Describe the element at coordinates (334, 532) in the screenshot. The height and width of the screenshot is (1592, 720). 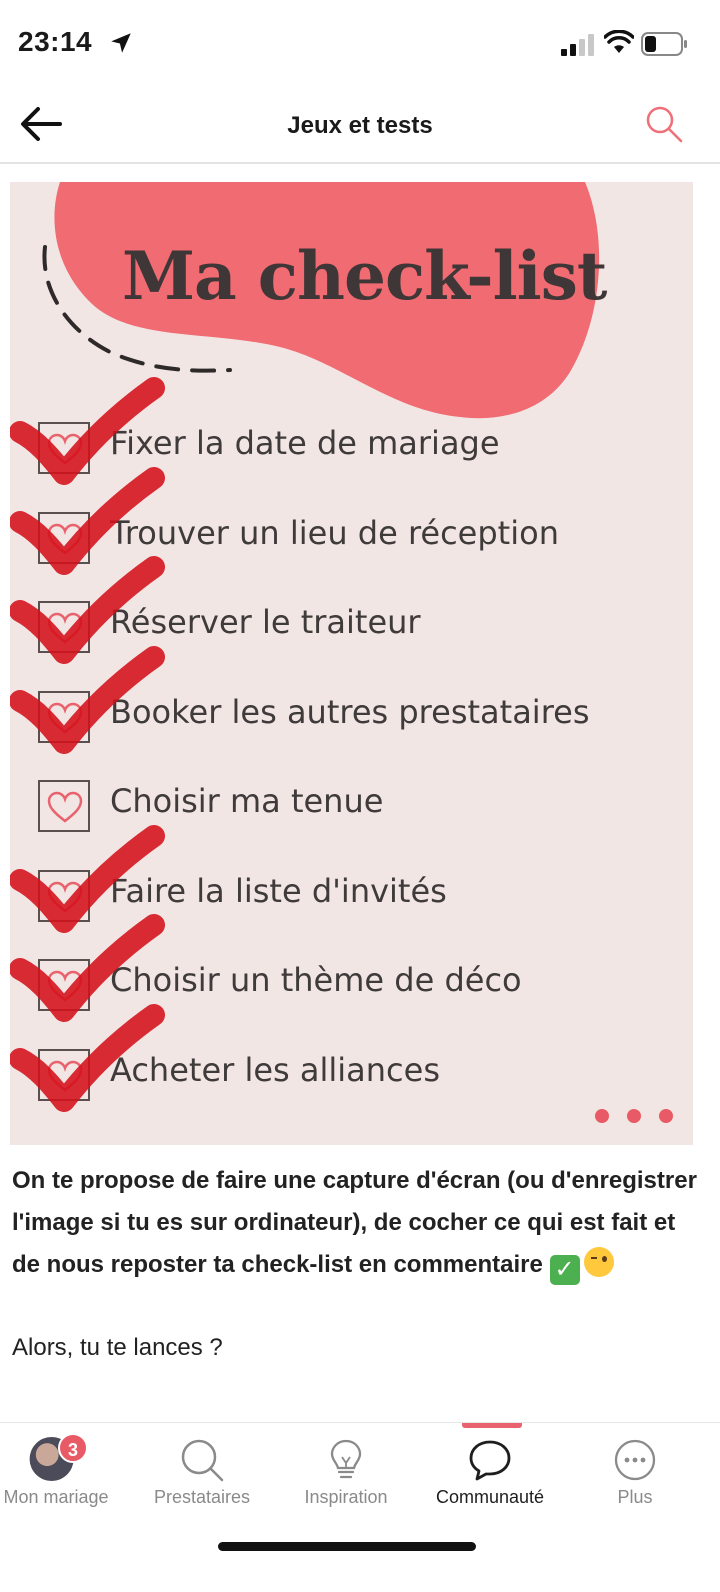
I see `checklist-item-label: Trouver un lieu de réception` at that location.